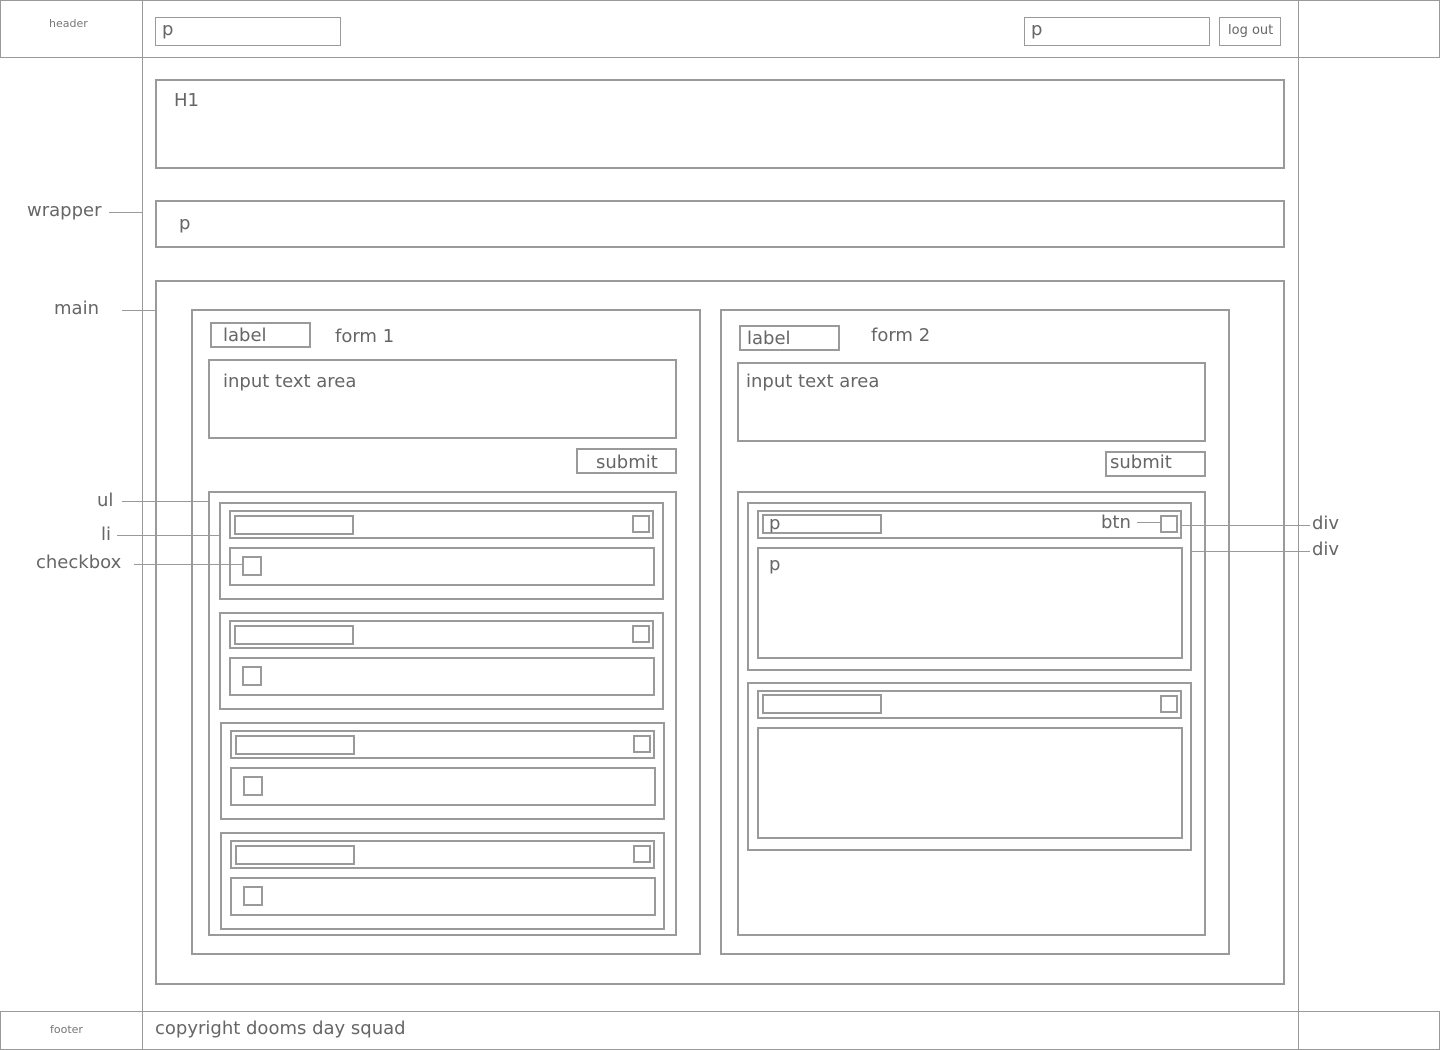 The width and height of the screenshot is (1440, 1050). What do you see at coordinates (142, 525) in the screenshot?
I see `left-column-guide` at bounding box center [142, 525].